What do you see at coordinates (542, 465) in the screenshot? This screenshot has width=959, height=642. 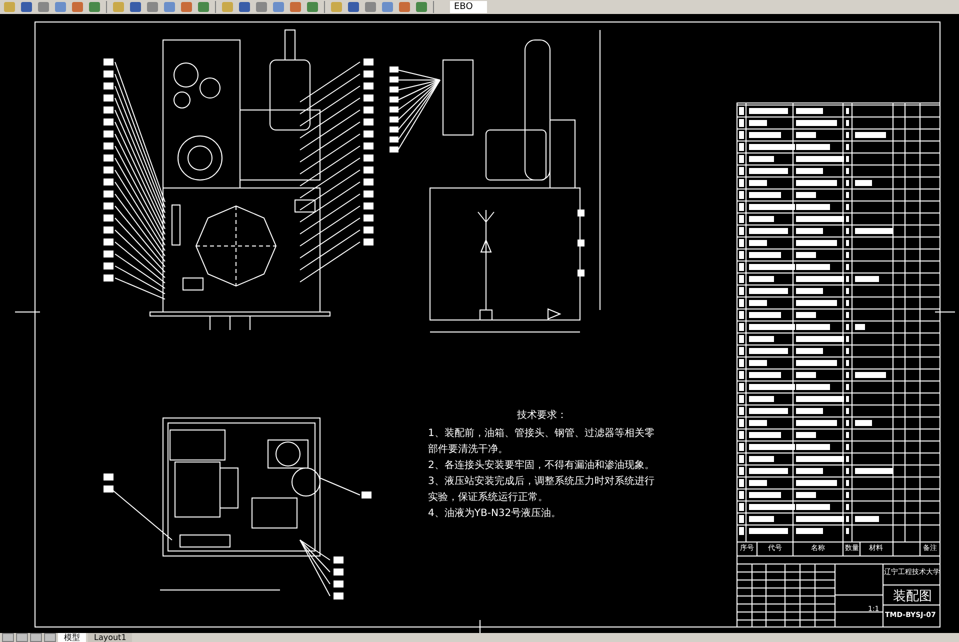 I see `requirement-text: 2、各连接头安装要牢固，不得有漏油和渗油现象。` at bounding box center [542, 465].